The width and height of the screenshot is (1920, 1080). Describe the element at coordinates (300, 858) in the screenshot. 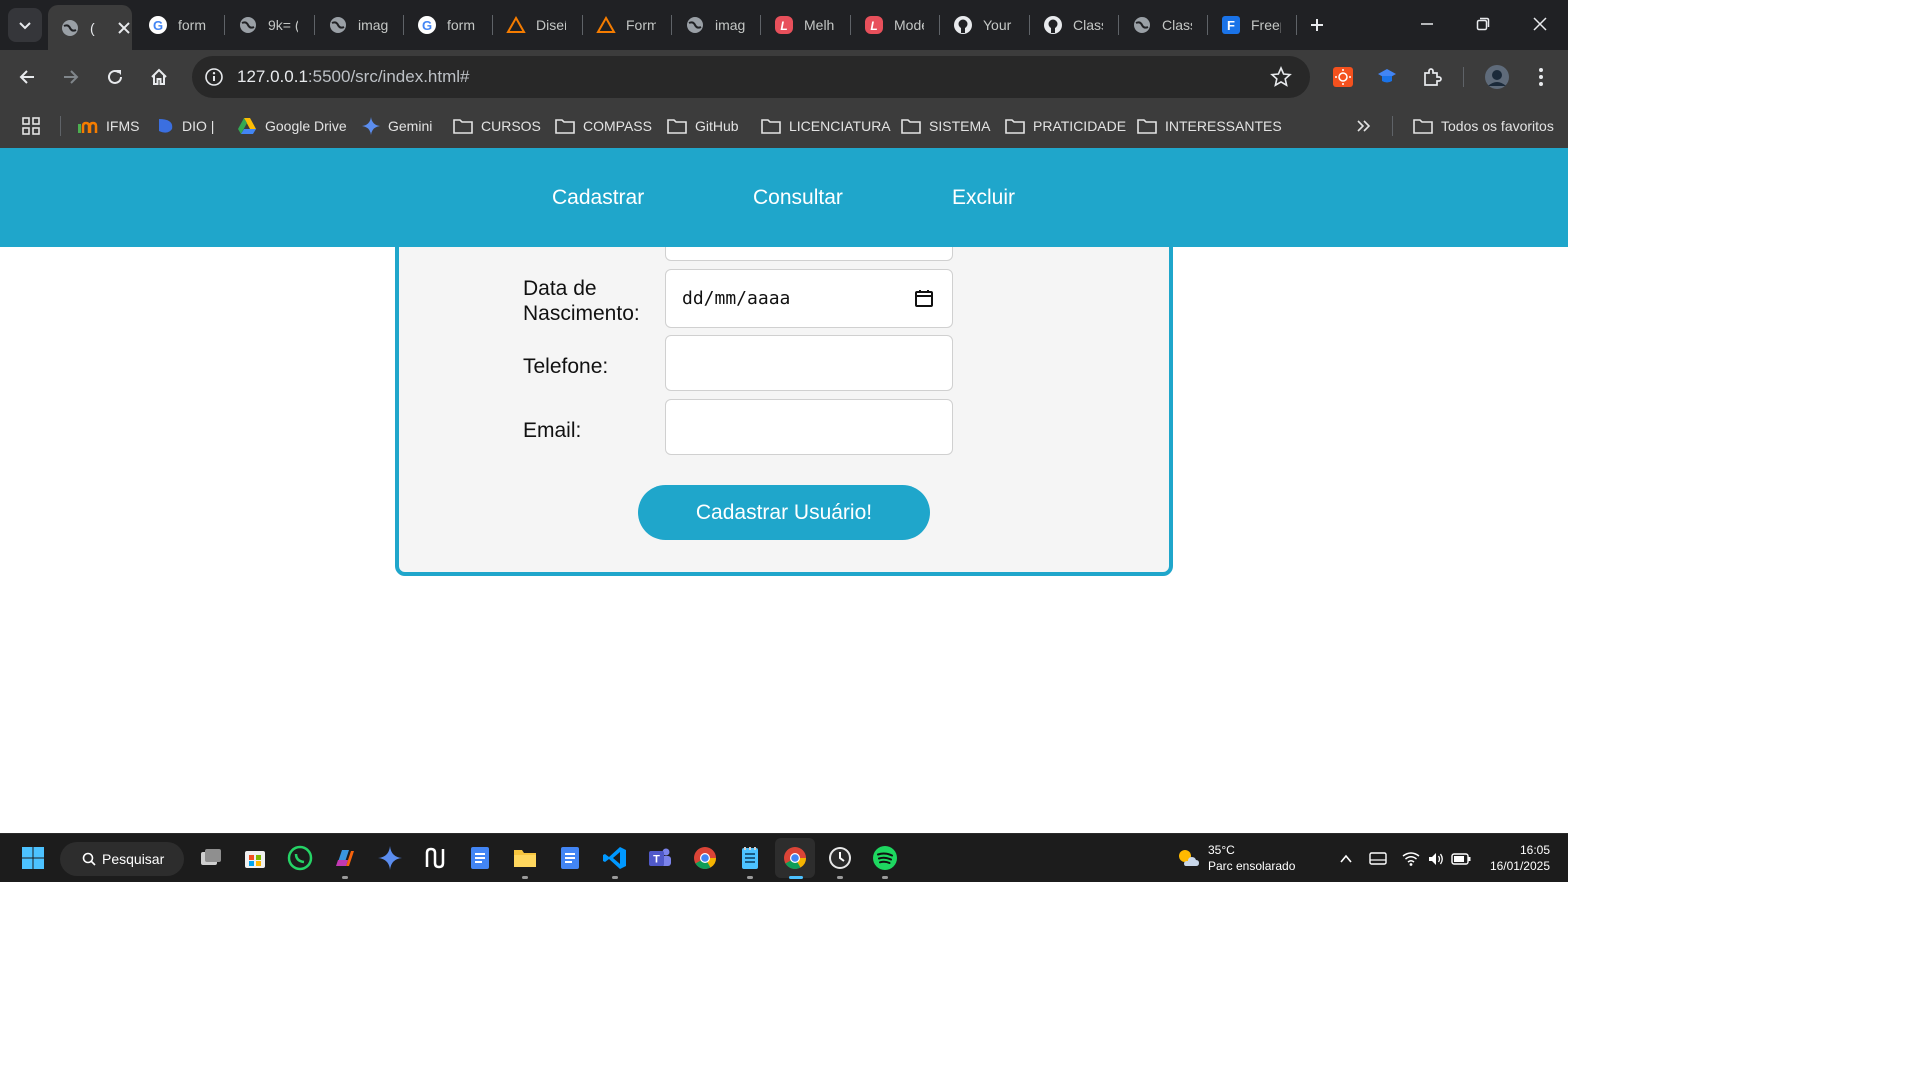

I see `whatsapp-app` at that location.